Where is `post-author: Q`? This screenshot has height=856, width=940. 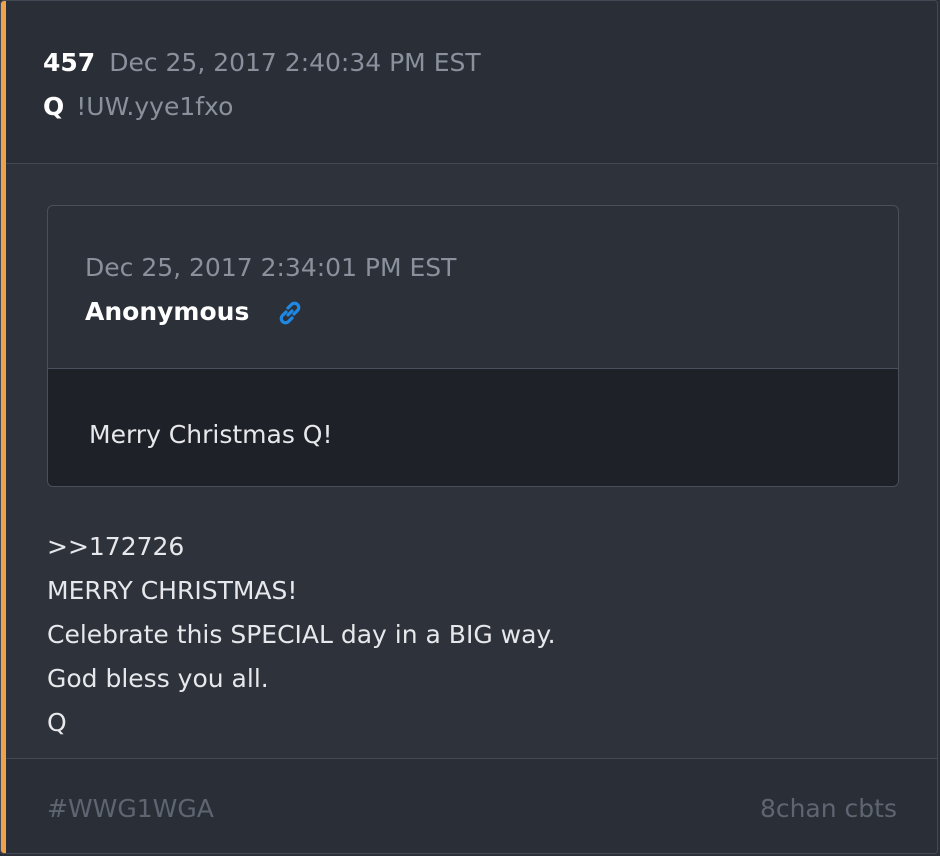
post-author: Q is located at coordinates (54, 106).